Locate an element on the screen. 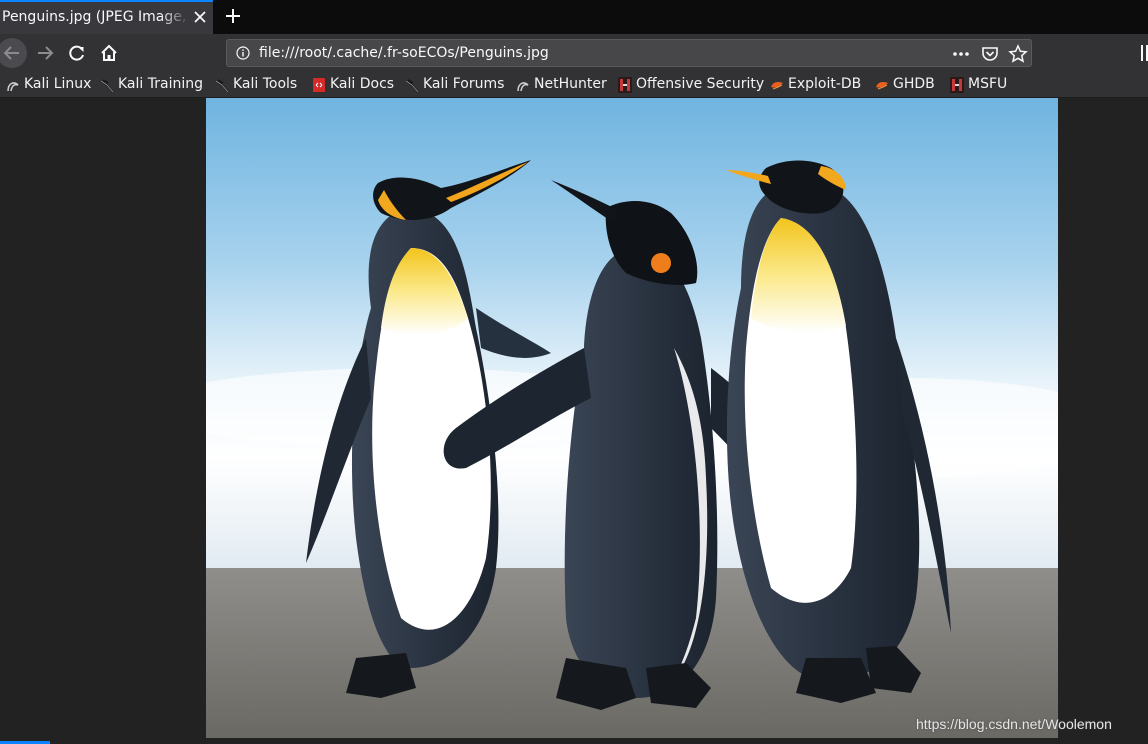 This screenshot has height=744, width=1148. arrow-right-icon is located at coordinates (46, 53).